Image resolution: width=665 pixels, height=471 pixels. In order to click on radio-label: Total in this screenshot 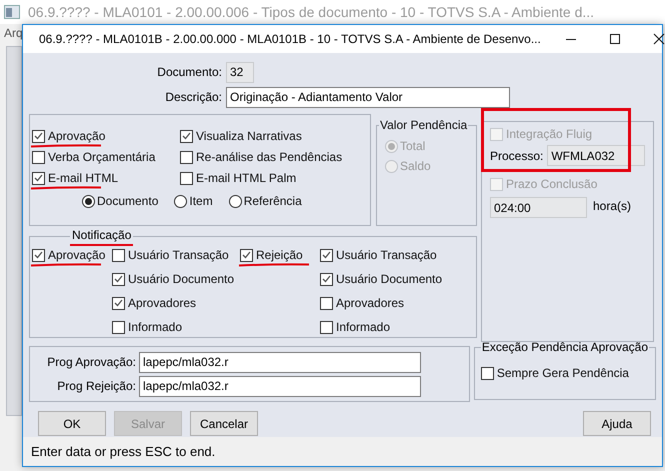, I will do `click(413, 146)`.